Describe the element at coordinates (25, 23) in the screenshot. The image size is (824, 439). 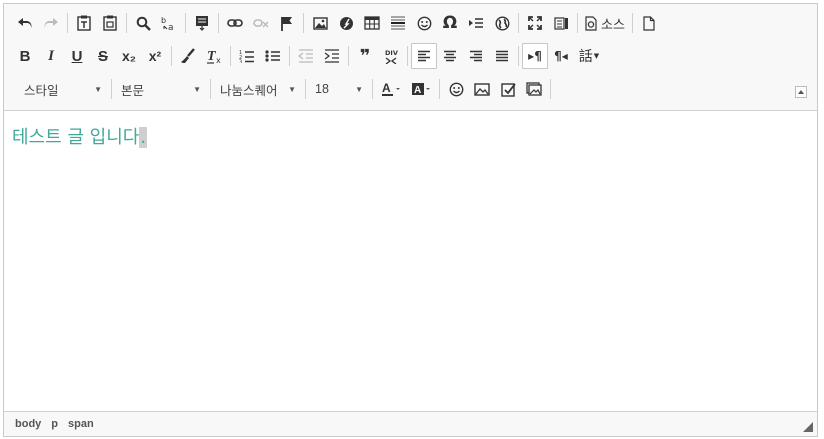
I see `undo-button` at that location.